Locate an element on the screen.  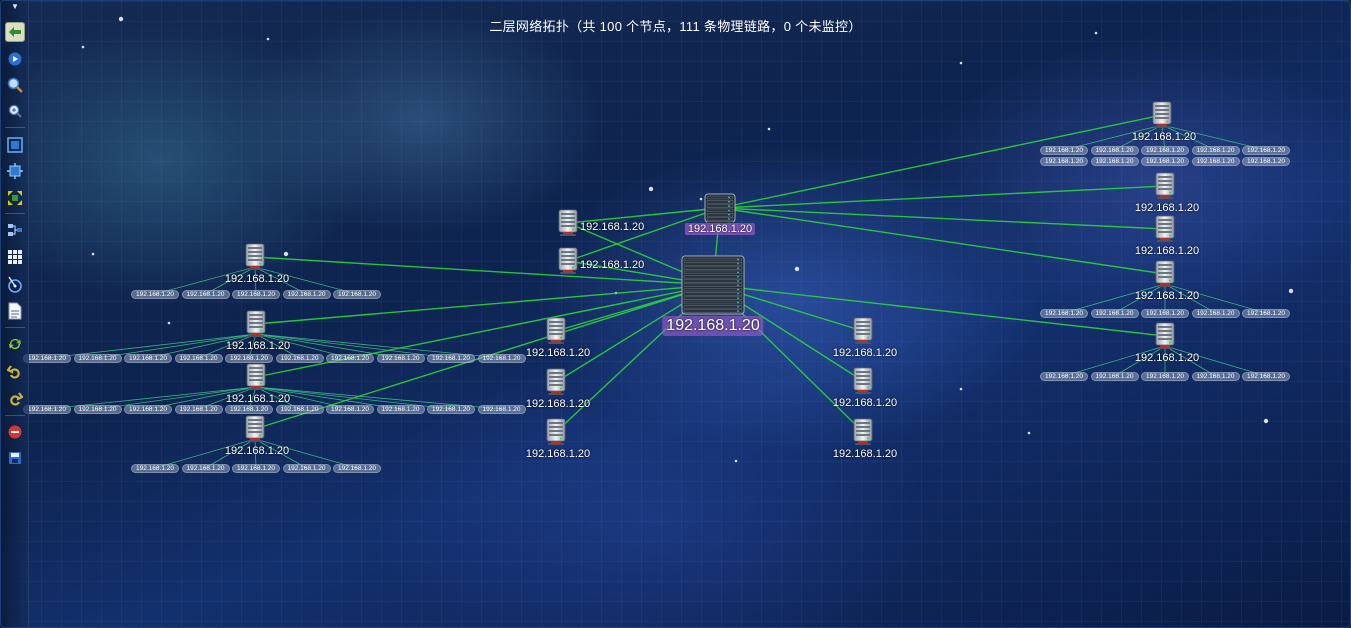
stop-button is located at coordinates (15, 432).